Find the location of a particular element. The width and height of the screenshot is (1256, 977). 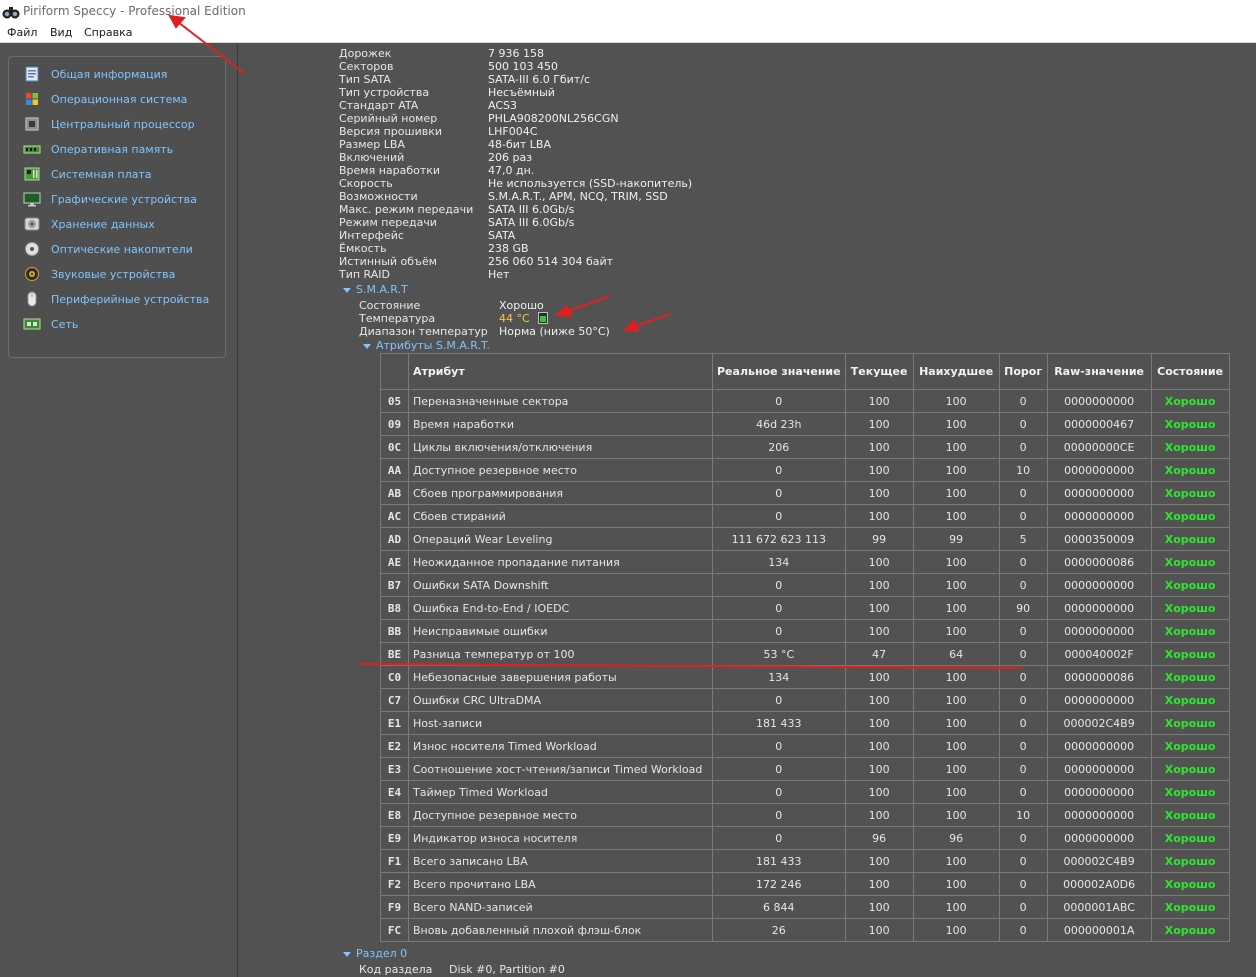

attribute-id: 0C is located at coordinates (394, 447).